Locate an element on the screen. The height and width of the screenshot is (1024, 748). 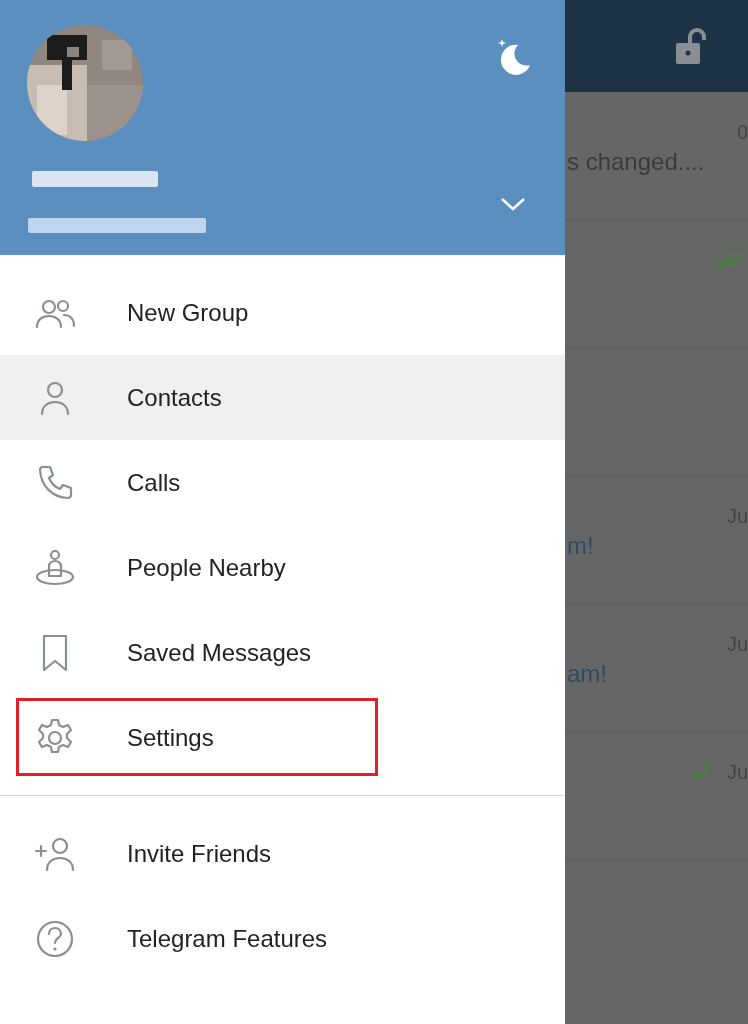
menu-label: Contacts is located at coordinates (174, 397).